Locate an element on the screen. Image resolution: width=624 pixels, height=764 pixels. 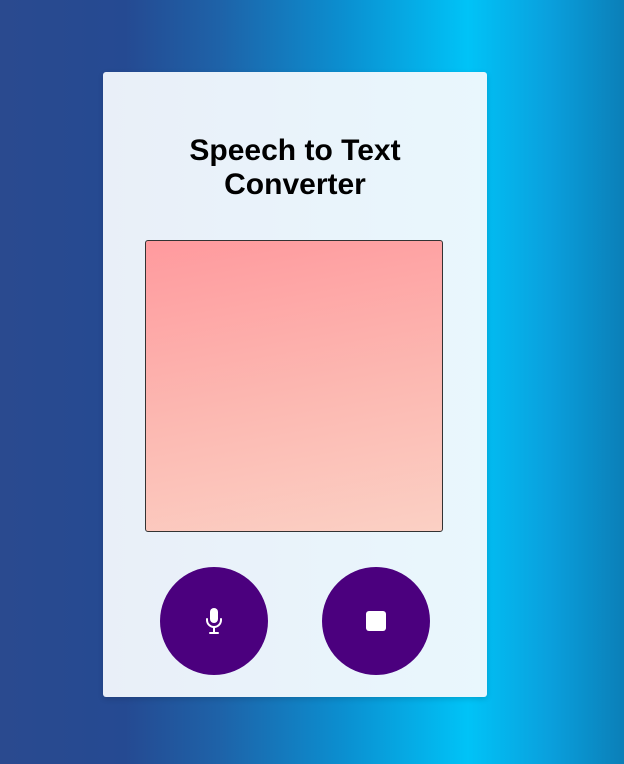
microphone-icon is located at coordinates (214, 621).